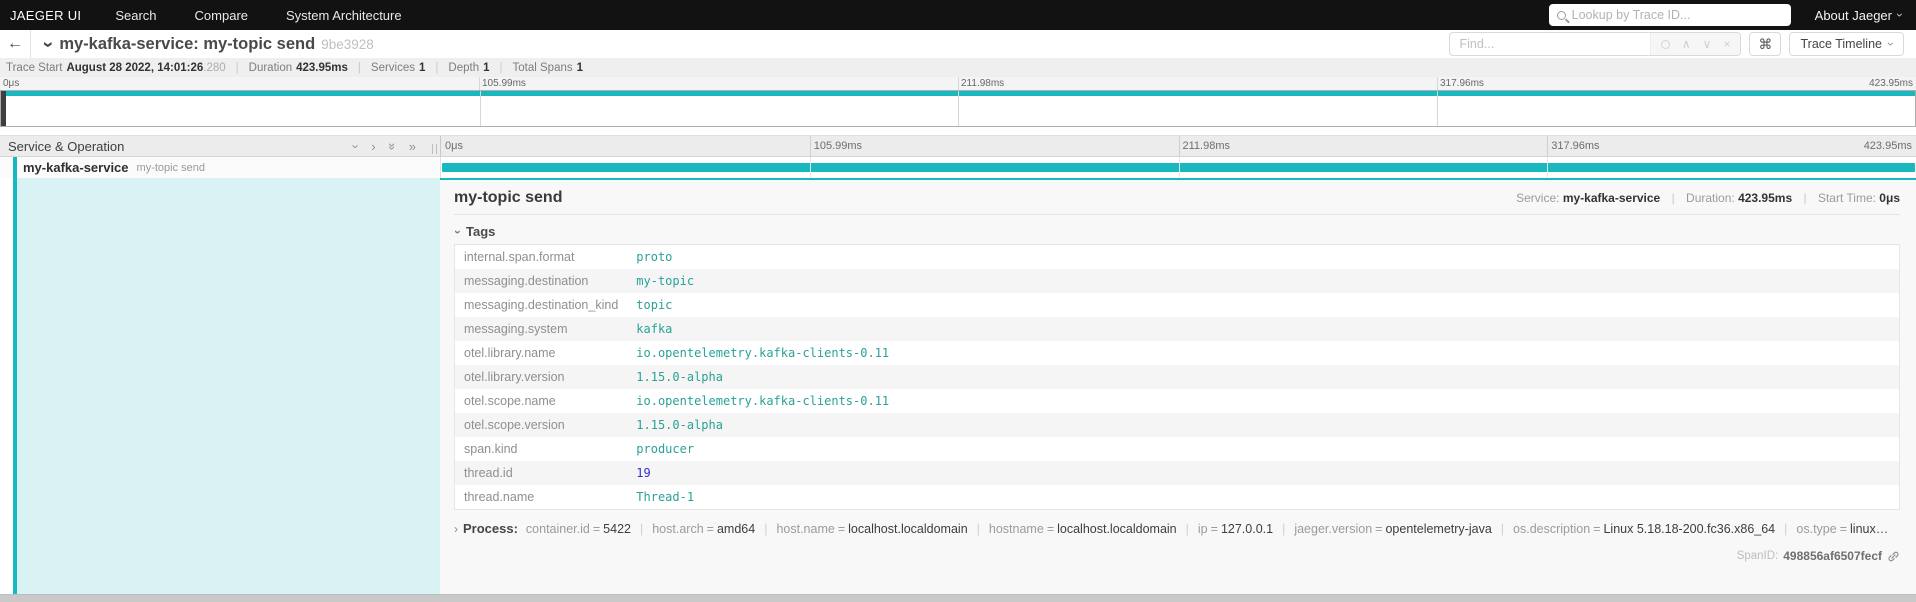 This screenshot has height=602, width=1916. Describe the element at coordinates (15, 44) in the screenshot. I see `back-button: ←` at that location.